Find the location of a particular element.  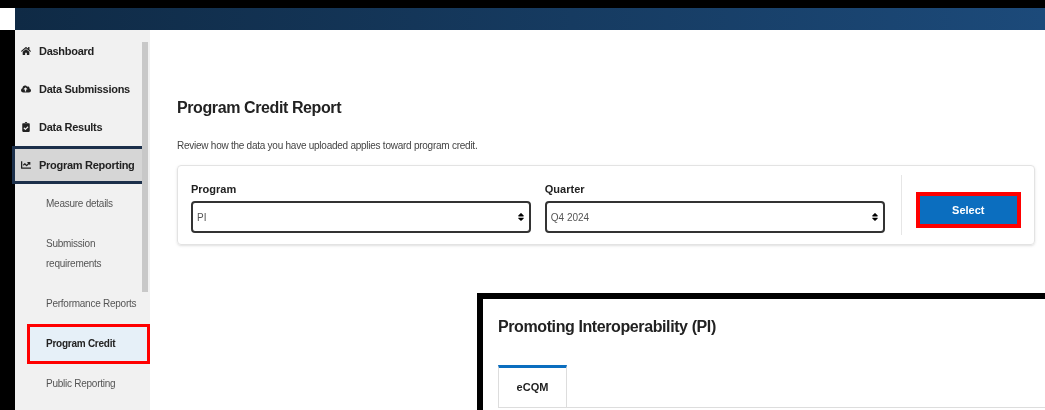

select-field: Q4 2024 is located at coordinates (714, 217).